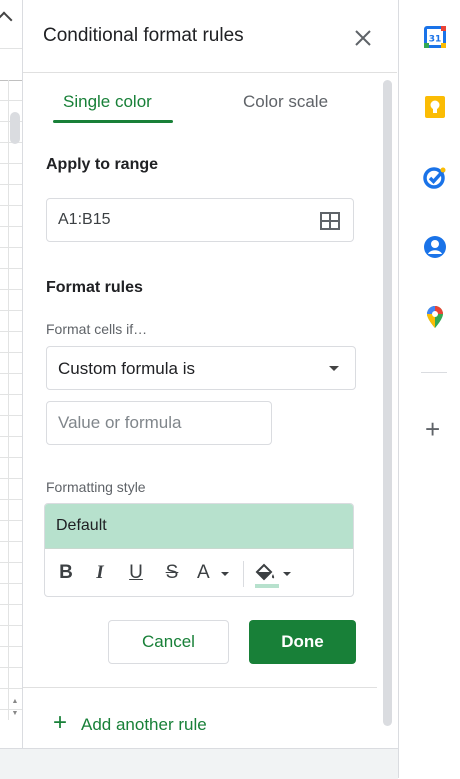 The image size is (460, 779). I want to click on calendar-icon: 31, so click(435, 37).